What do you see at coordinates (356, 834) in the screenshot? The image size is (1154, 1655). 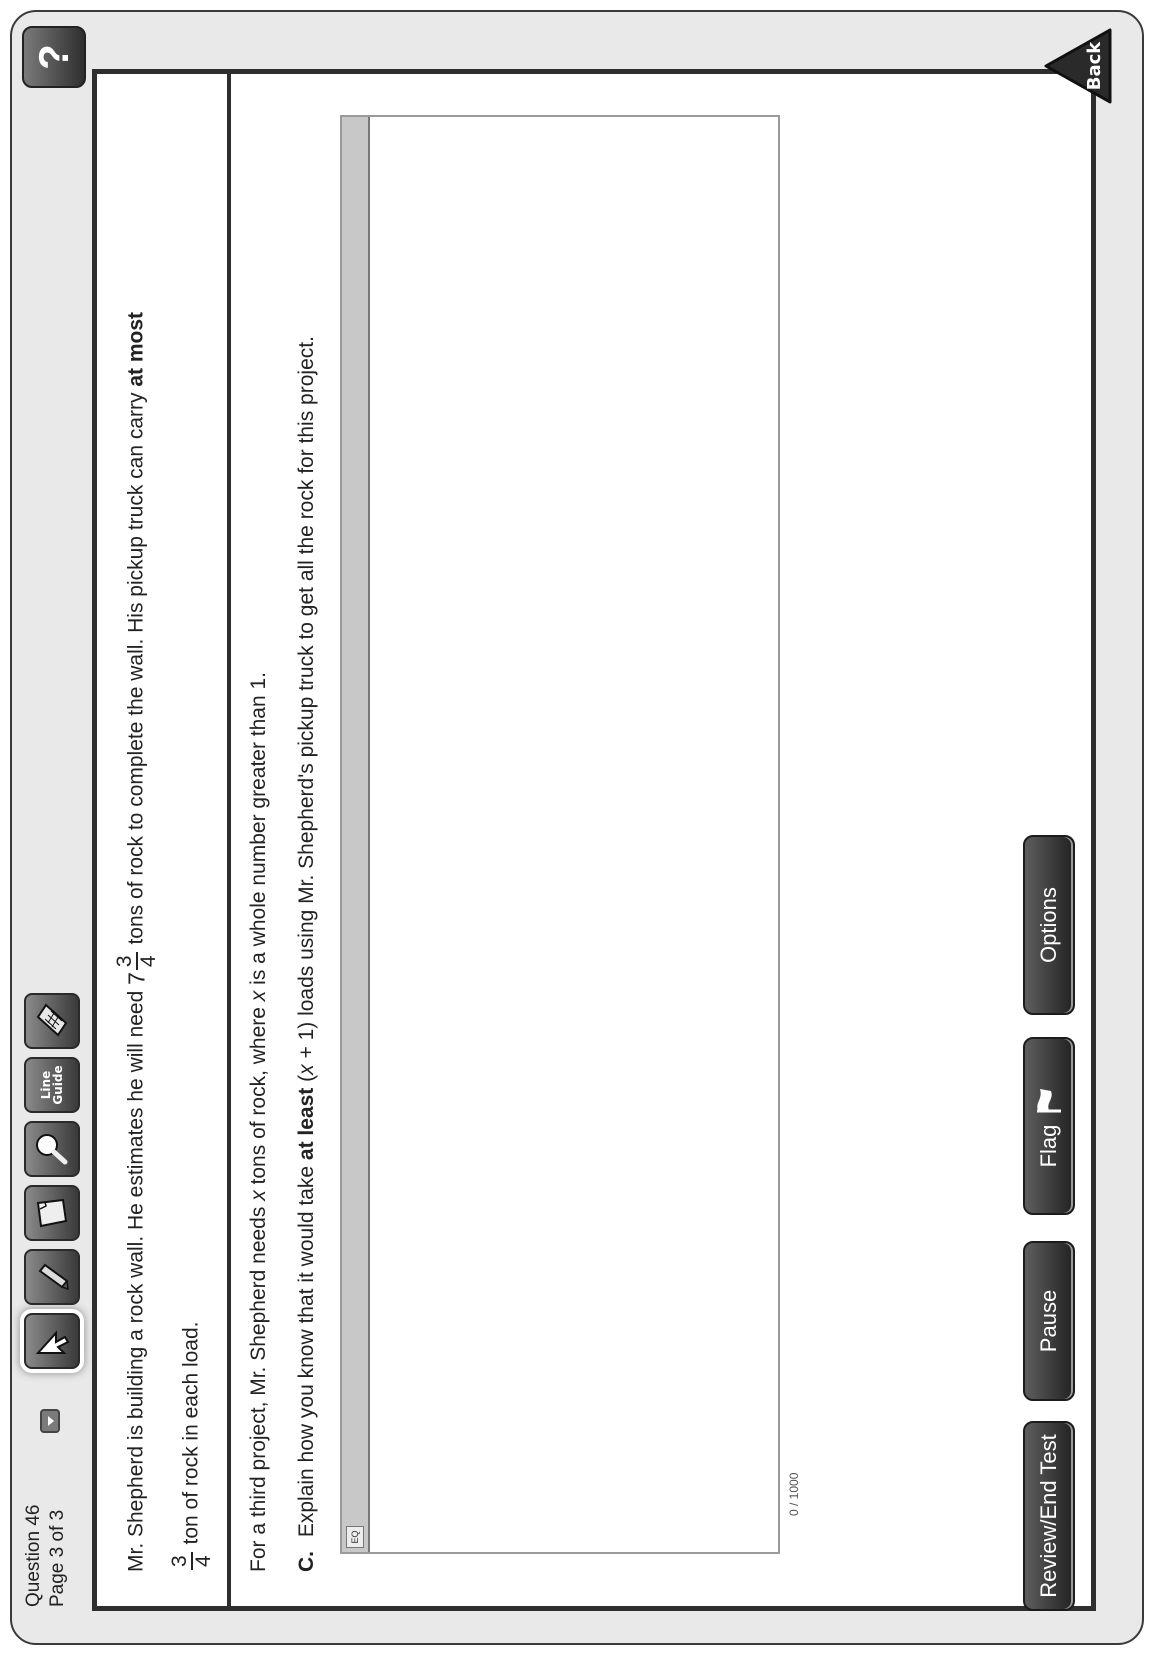 I see `response-toolbar: EQ` at bounding box center [356, 834].